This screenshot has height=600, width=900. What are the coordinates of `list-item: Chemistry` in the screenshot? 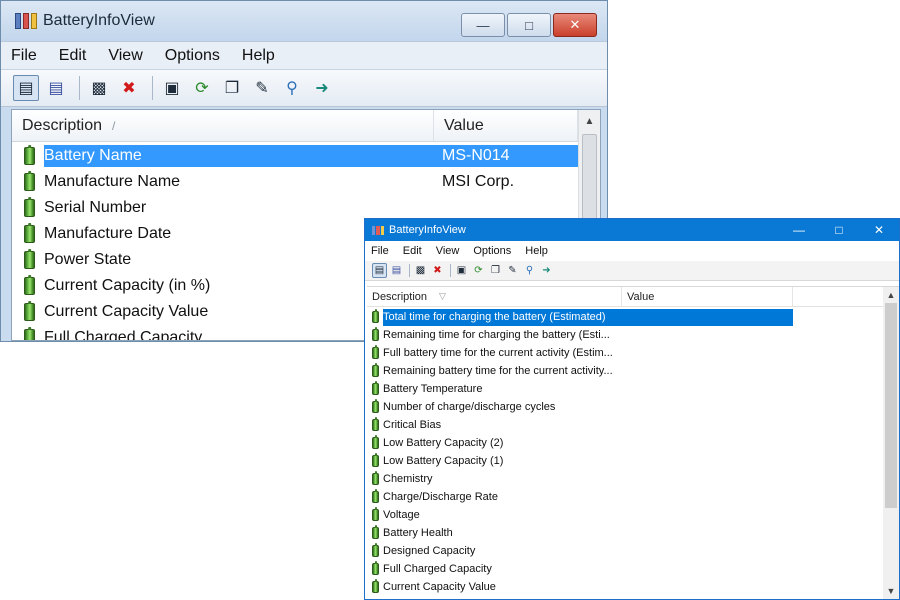 It's located at (625, 479).